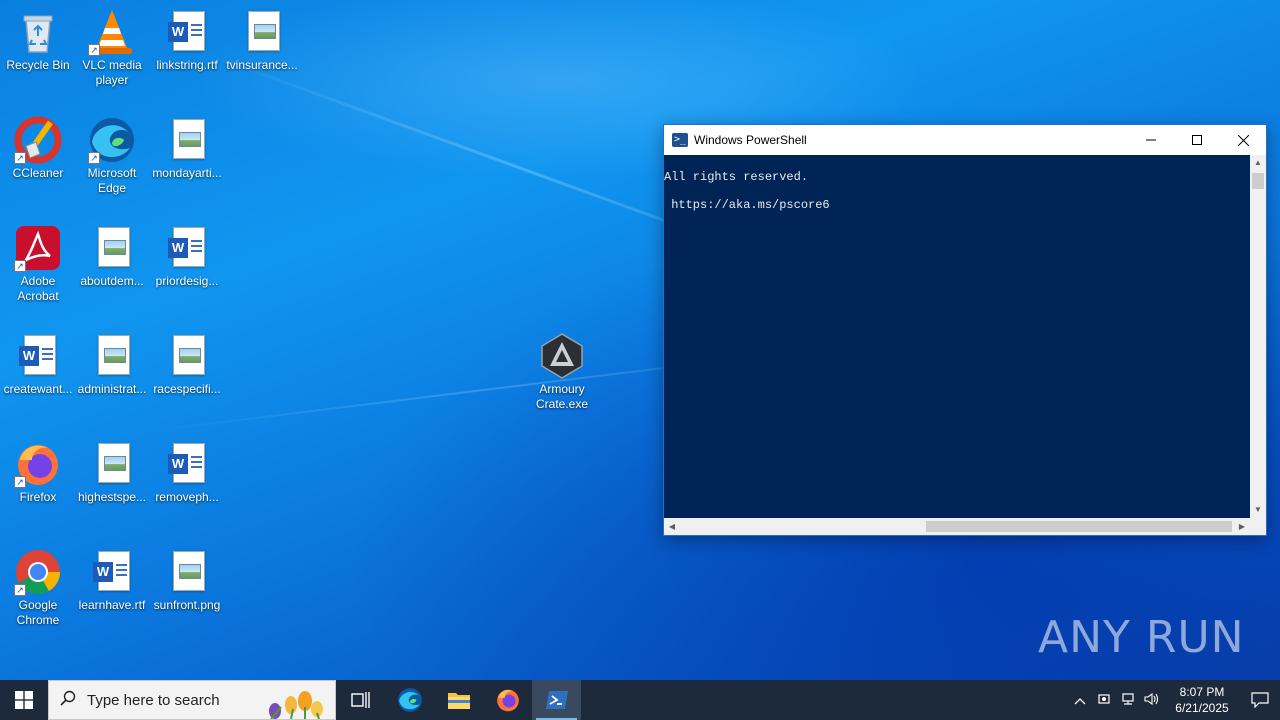  I want to click on desktop-icon-recycle-bin: Recycle Bin, so click(38, 40).